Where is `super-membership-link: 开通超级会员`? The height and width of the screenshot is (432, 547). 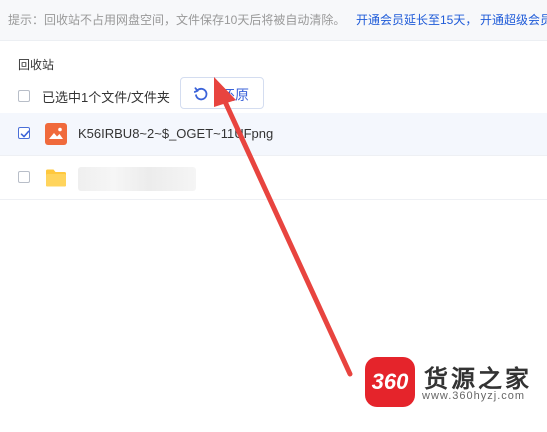
super-membership-link: 开通超级会员 is located at coordinates (513, 20).